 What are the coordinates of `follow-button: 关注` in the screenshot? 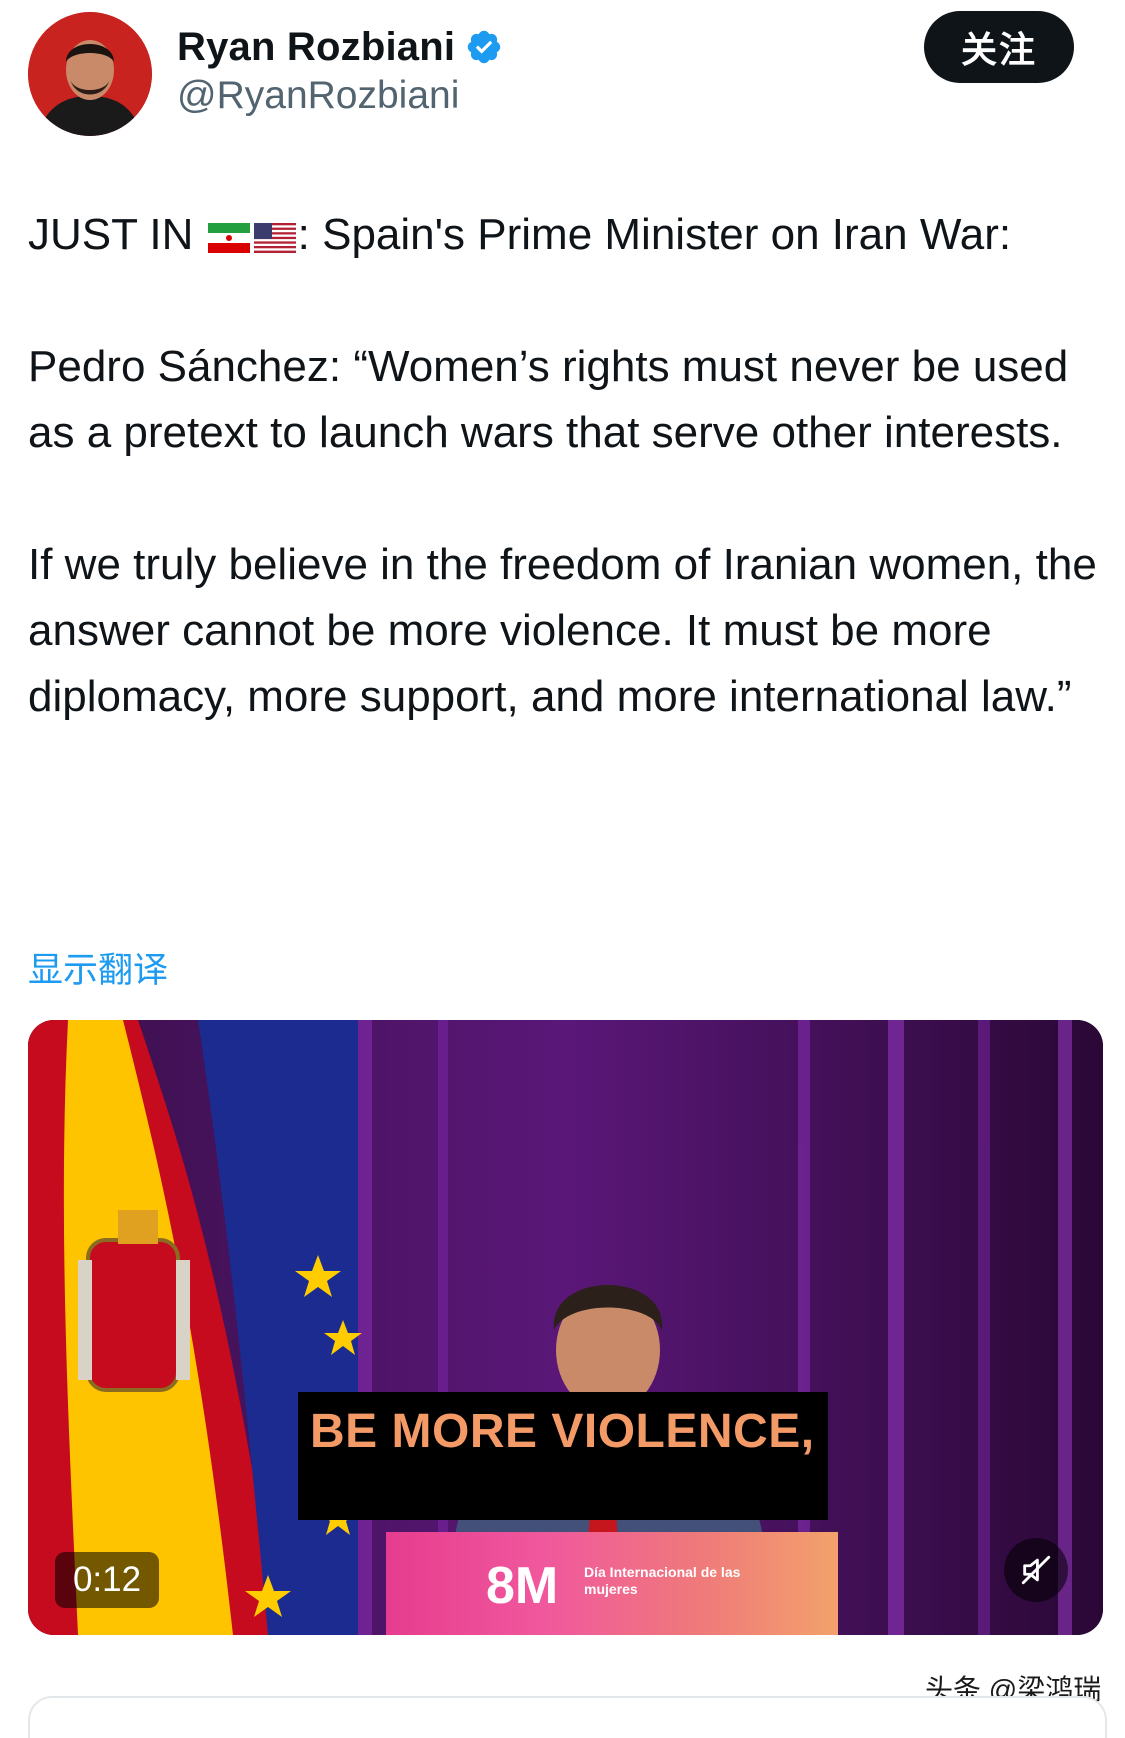 It's located at (999, 47).